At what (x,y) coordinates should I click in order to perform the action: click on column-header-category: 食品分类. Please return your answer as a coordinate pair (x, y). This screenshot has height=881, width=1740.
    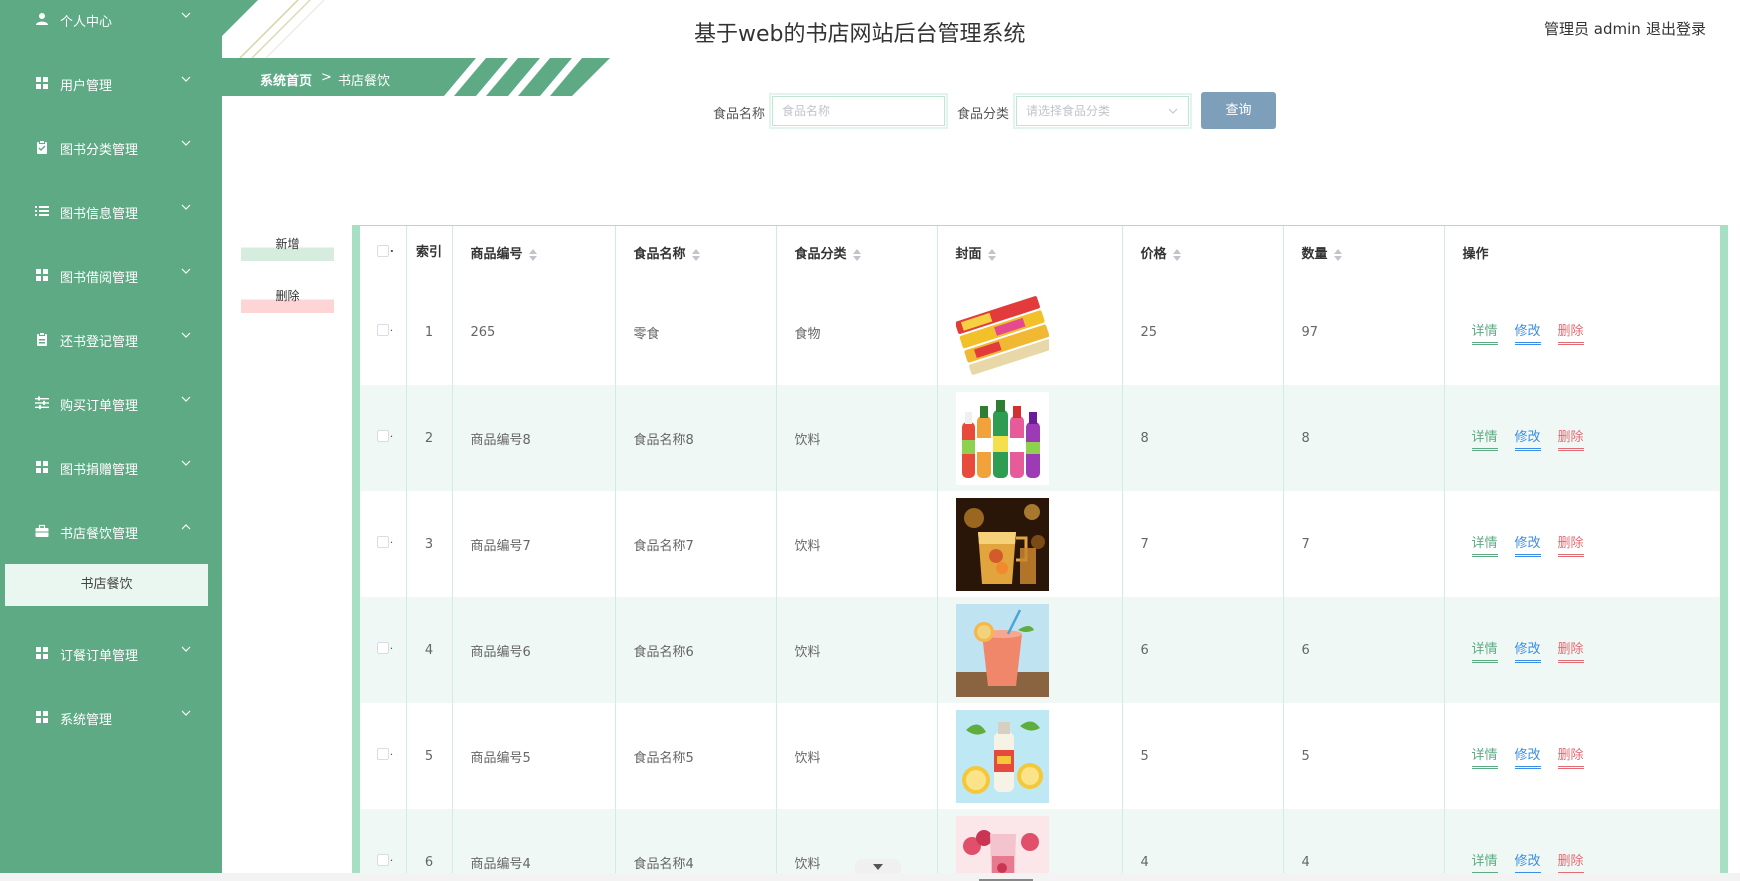
    Looking at the image, I should click on (857, 252).